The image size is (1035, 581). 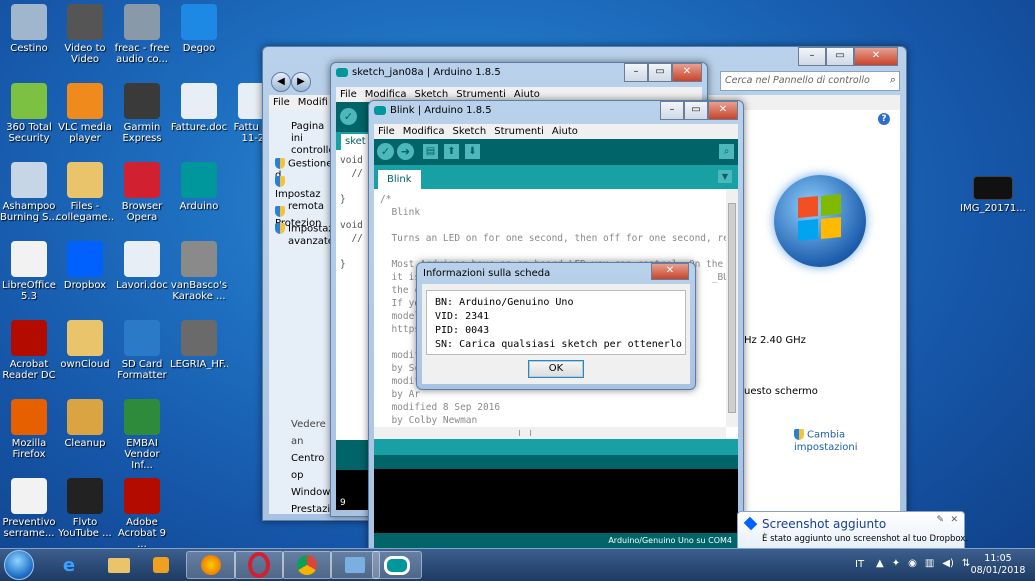 What do you see at coordinates (85, 34) in the screenshot?
I see `desktop-icon: Video to Video` at bounding box center [85, 34].